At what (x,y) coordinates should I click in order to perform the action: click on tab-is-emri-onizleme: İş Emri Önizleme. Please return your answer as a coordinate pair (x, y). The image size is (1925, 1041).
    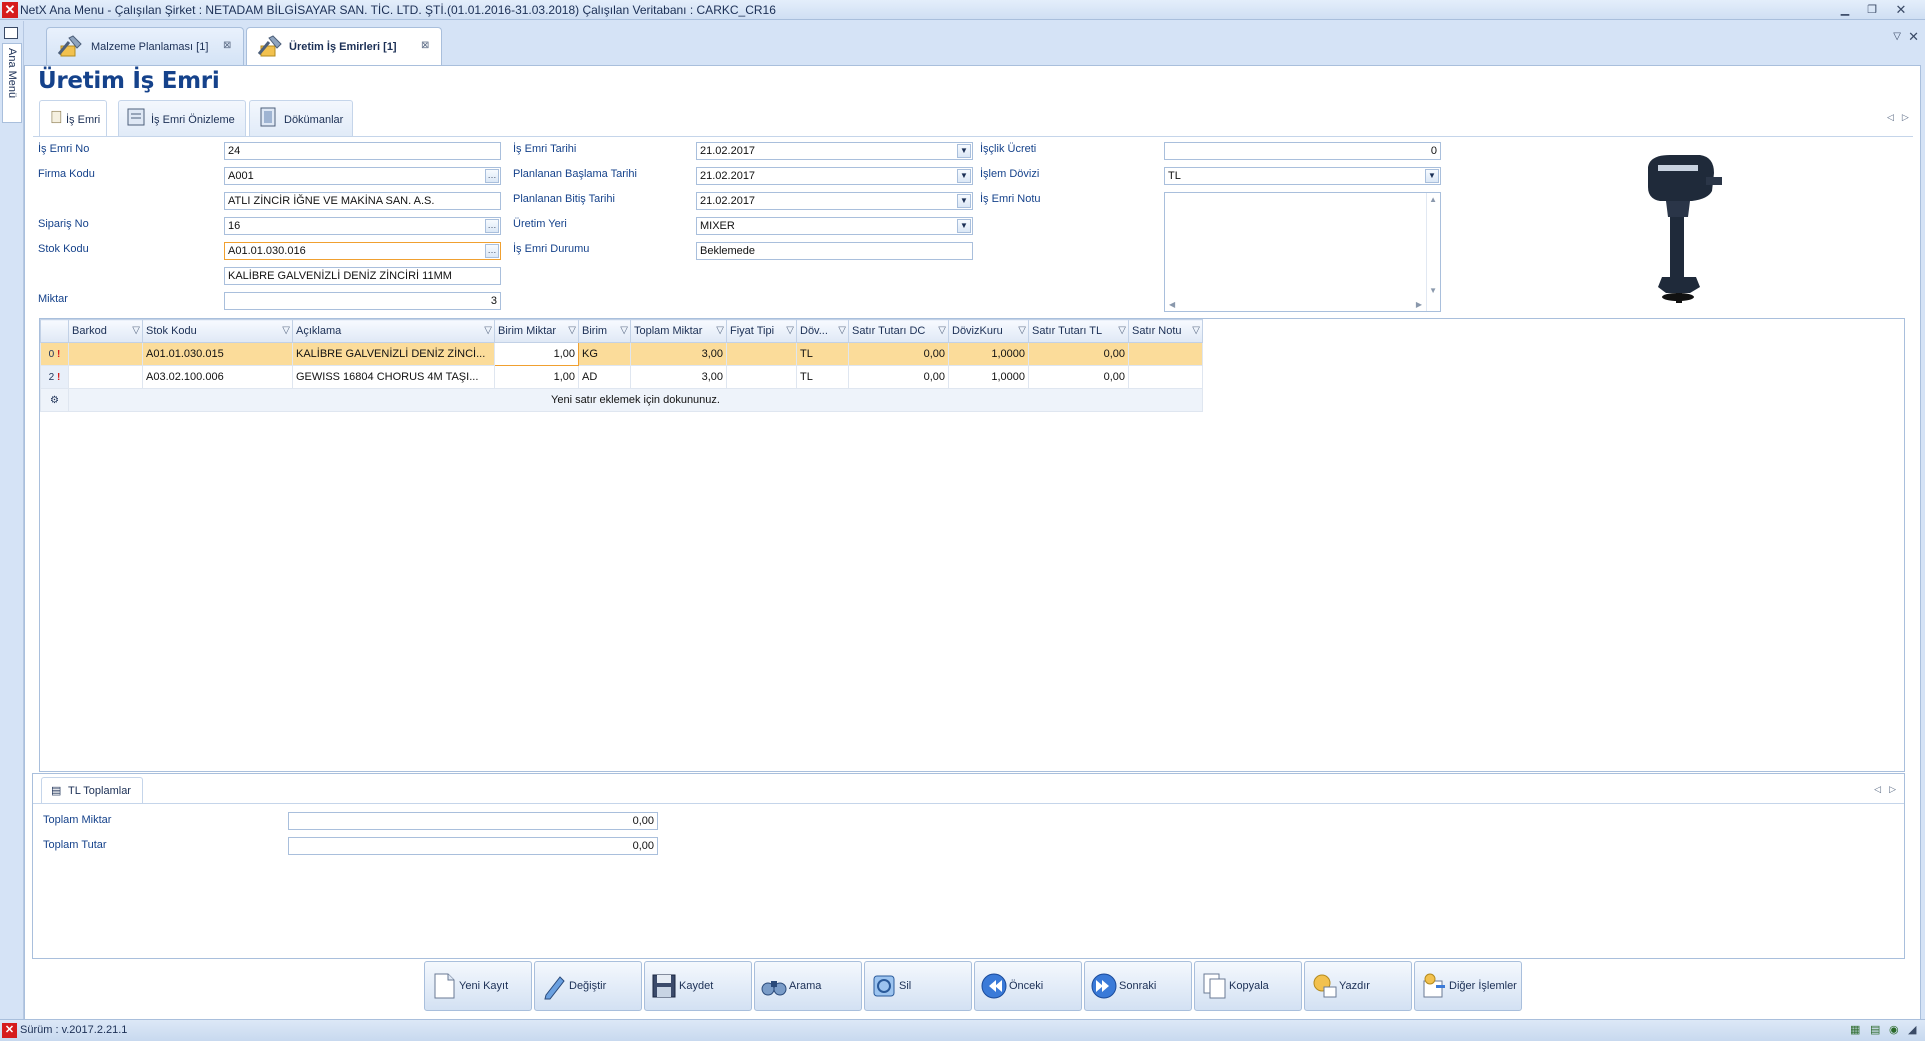
    Looking at the image, I should click on (182, 118).